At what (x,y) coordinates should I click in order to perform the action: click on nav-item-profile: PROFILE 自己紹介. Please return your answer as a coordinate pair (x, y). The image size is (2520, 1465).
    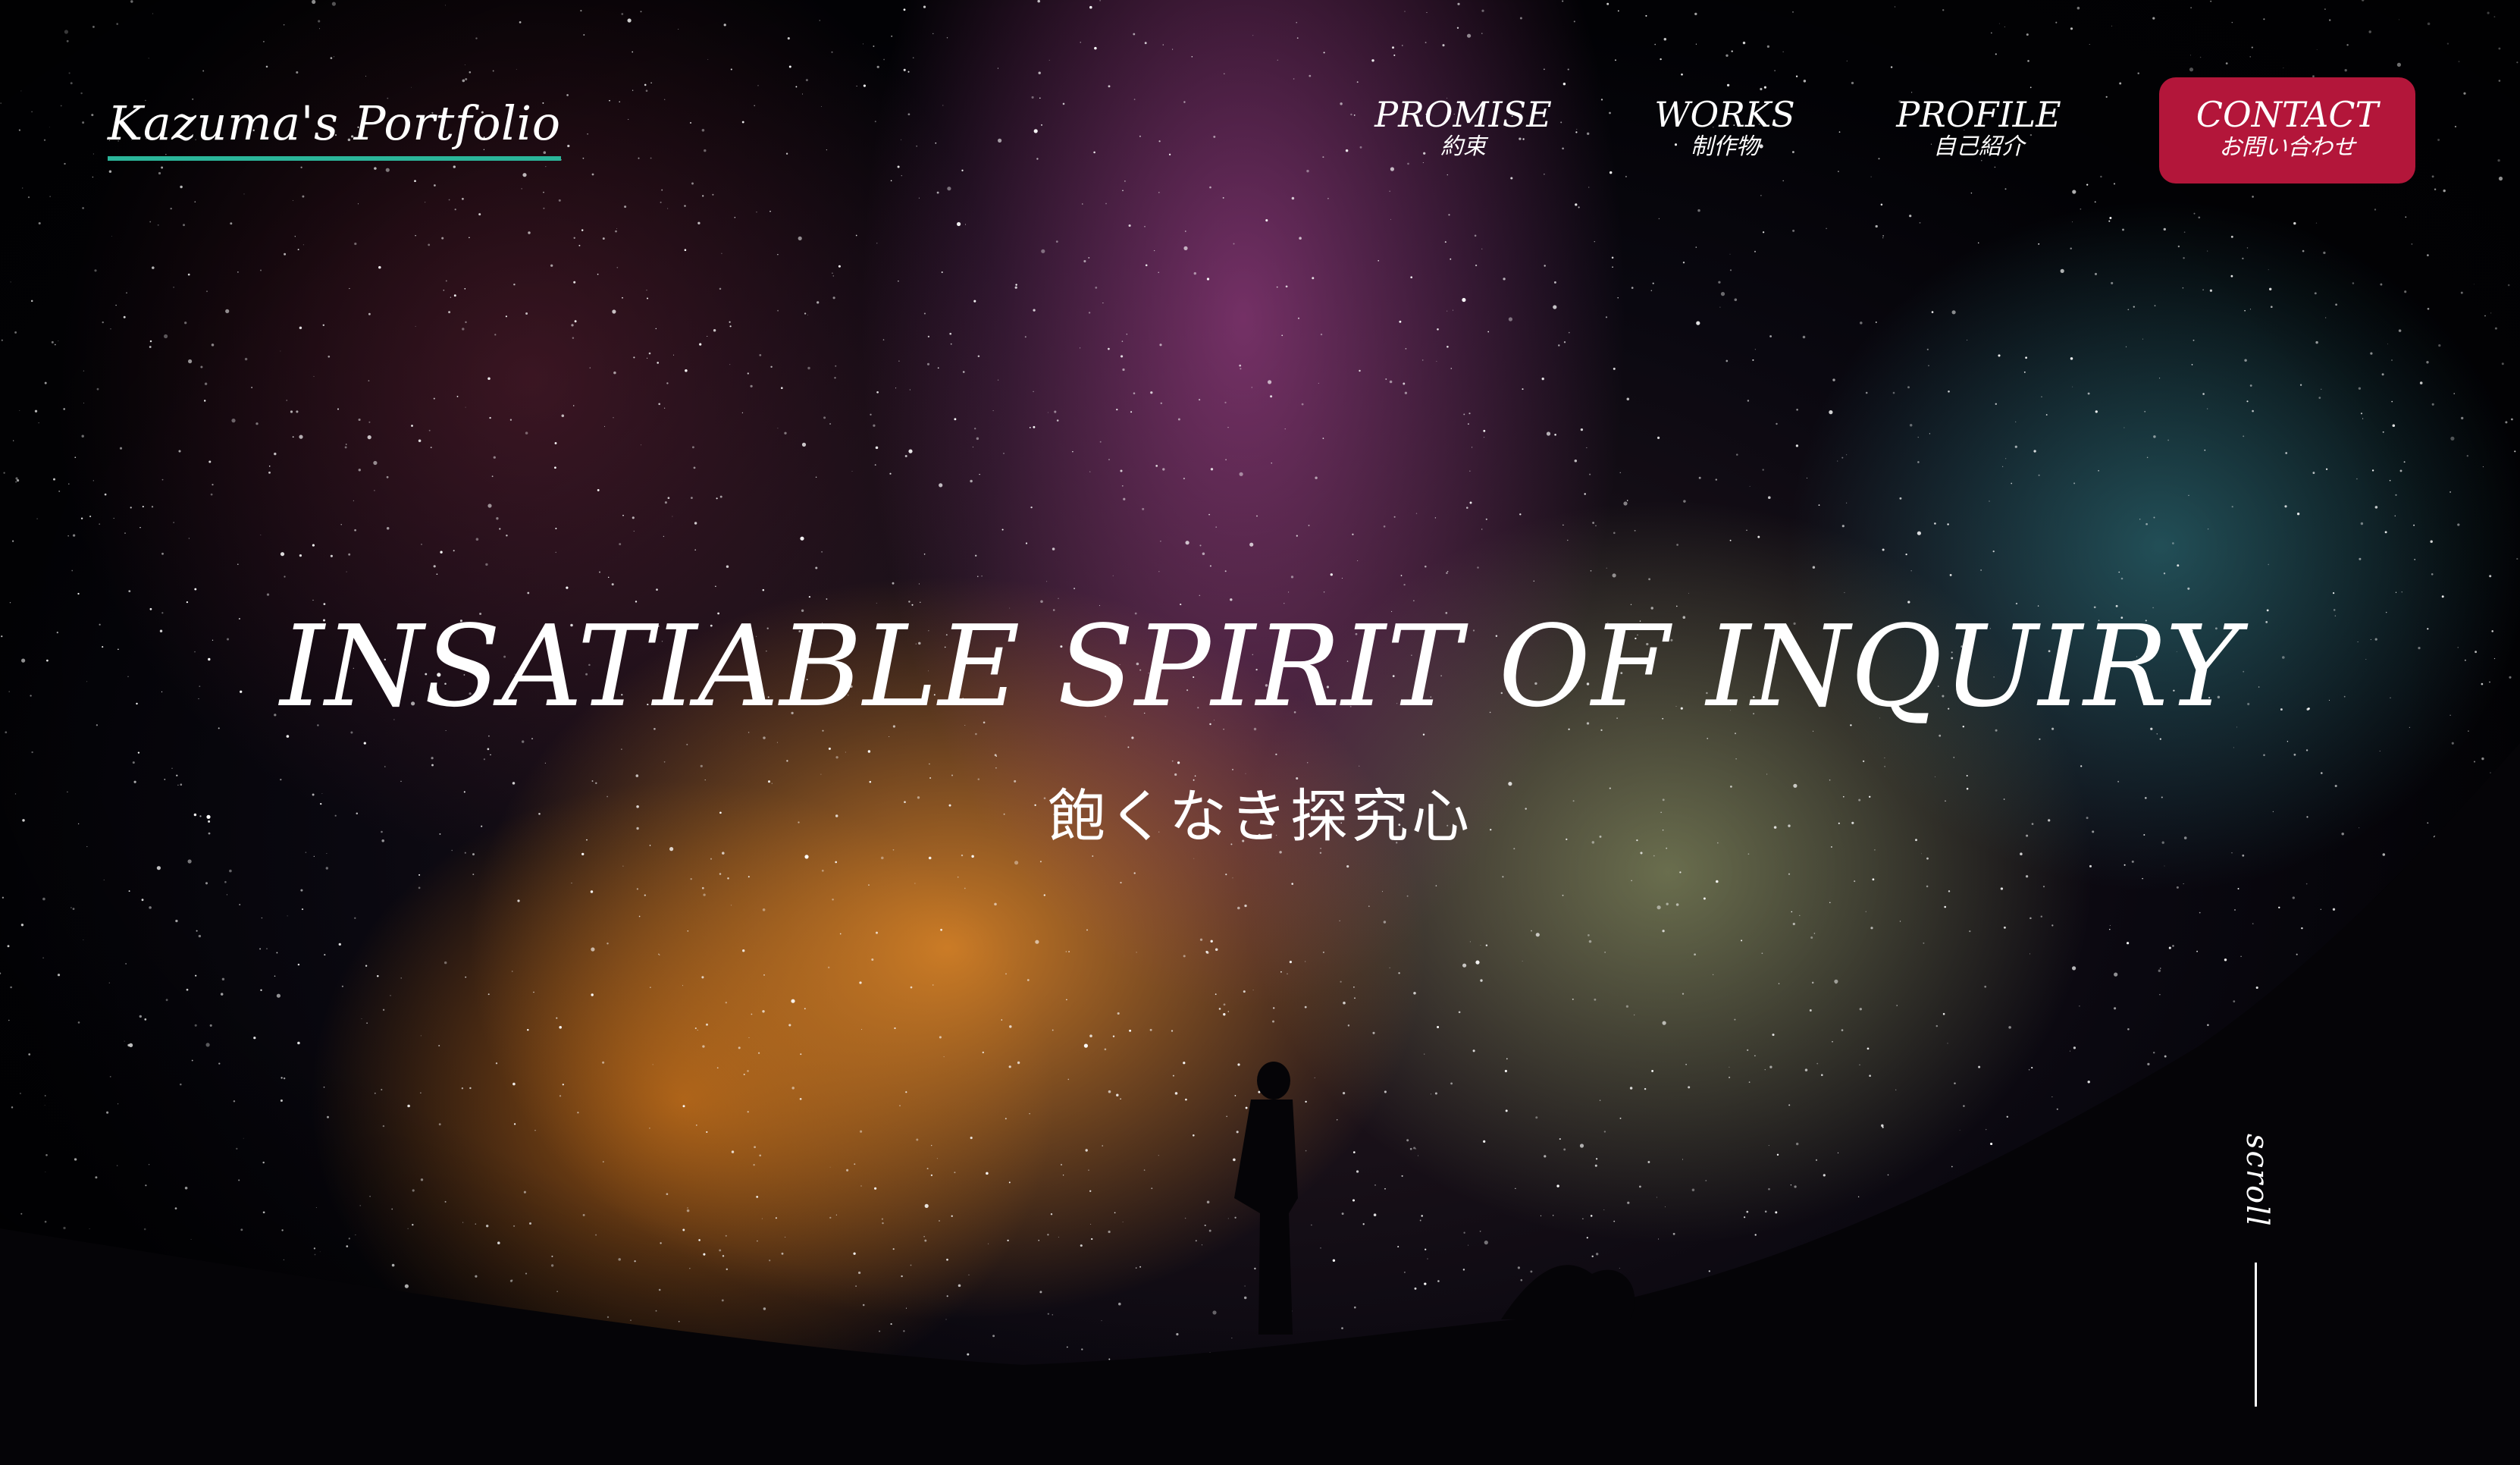
    Looking at the image, I should click on (1979, 127).